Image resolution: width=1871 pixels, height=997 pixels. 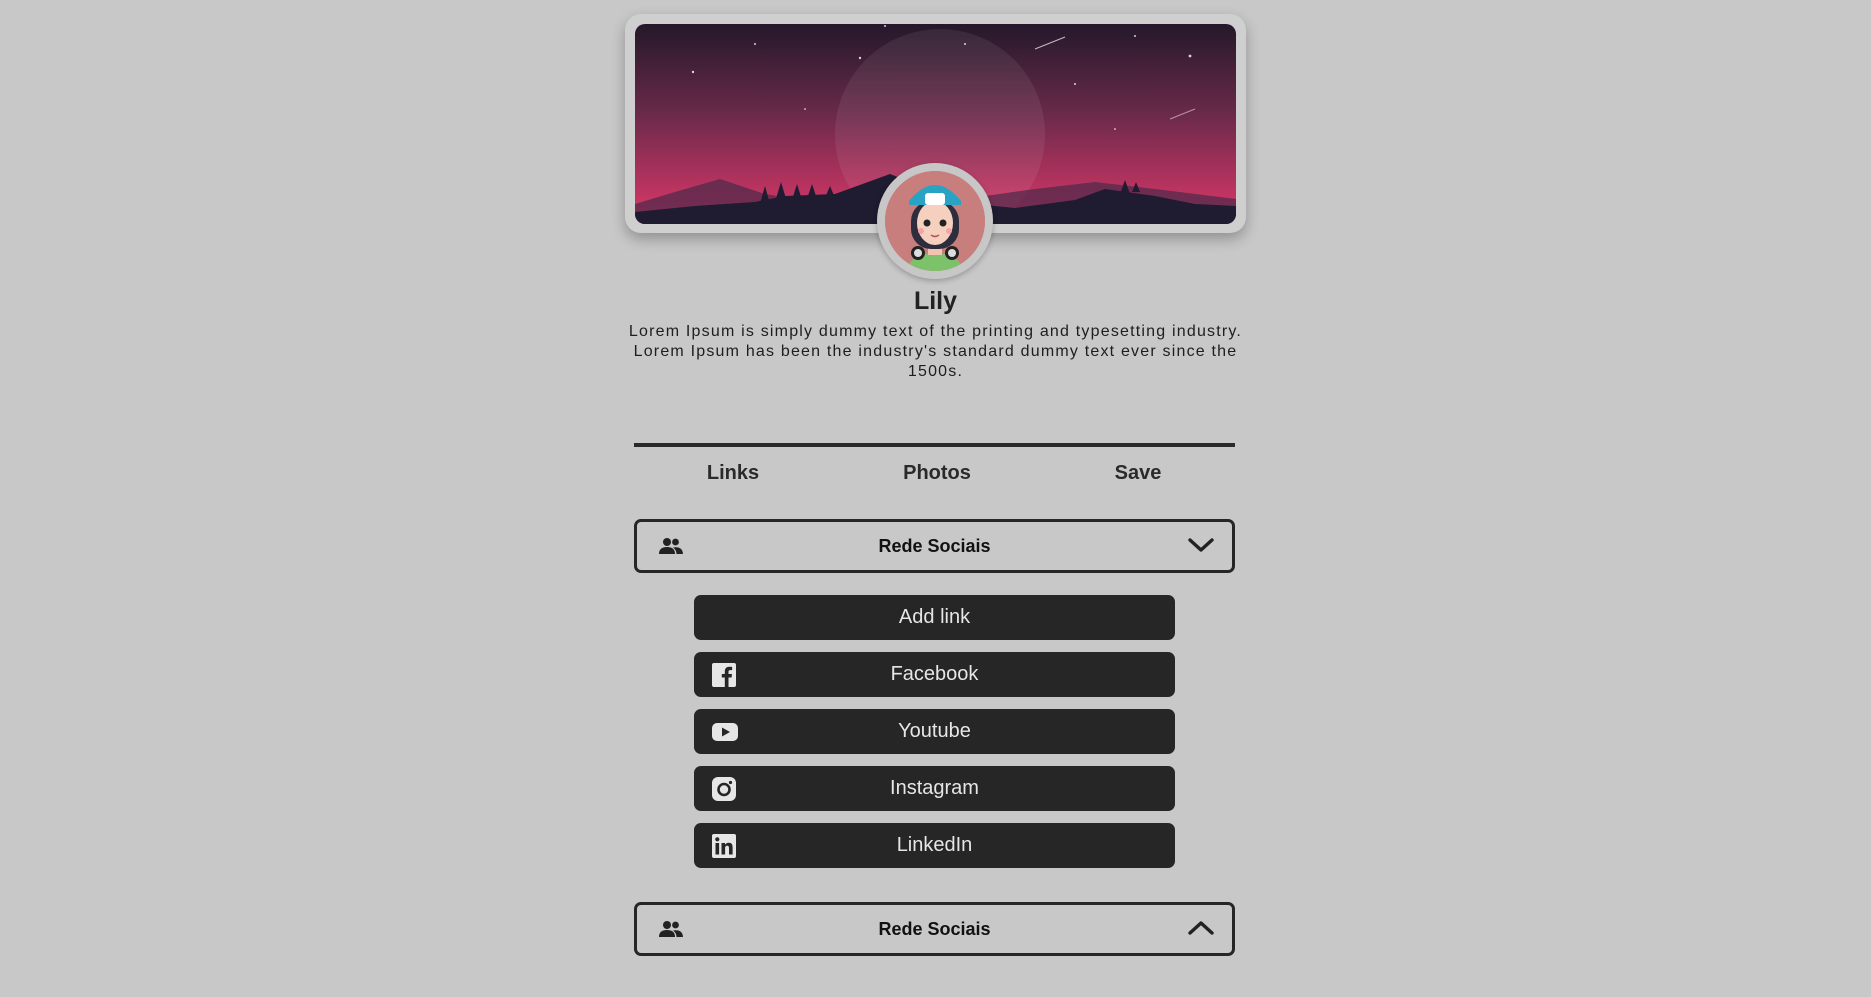 I want to click on link-label: Youtube, so click(x=934, y=731).